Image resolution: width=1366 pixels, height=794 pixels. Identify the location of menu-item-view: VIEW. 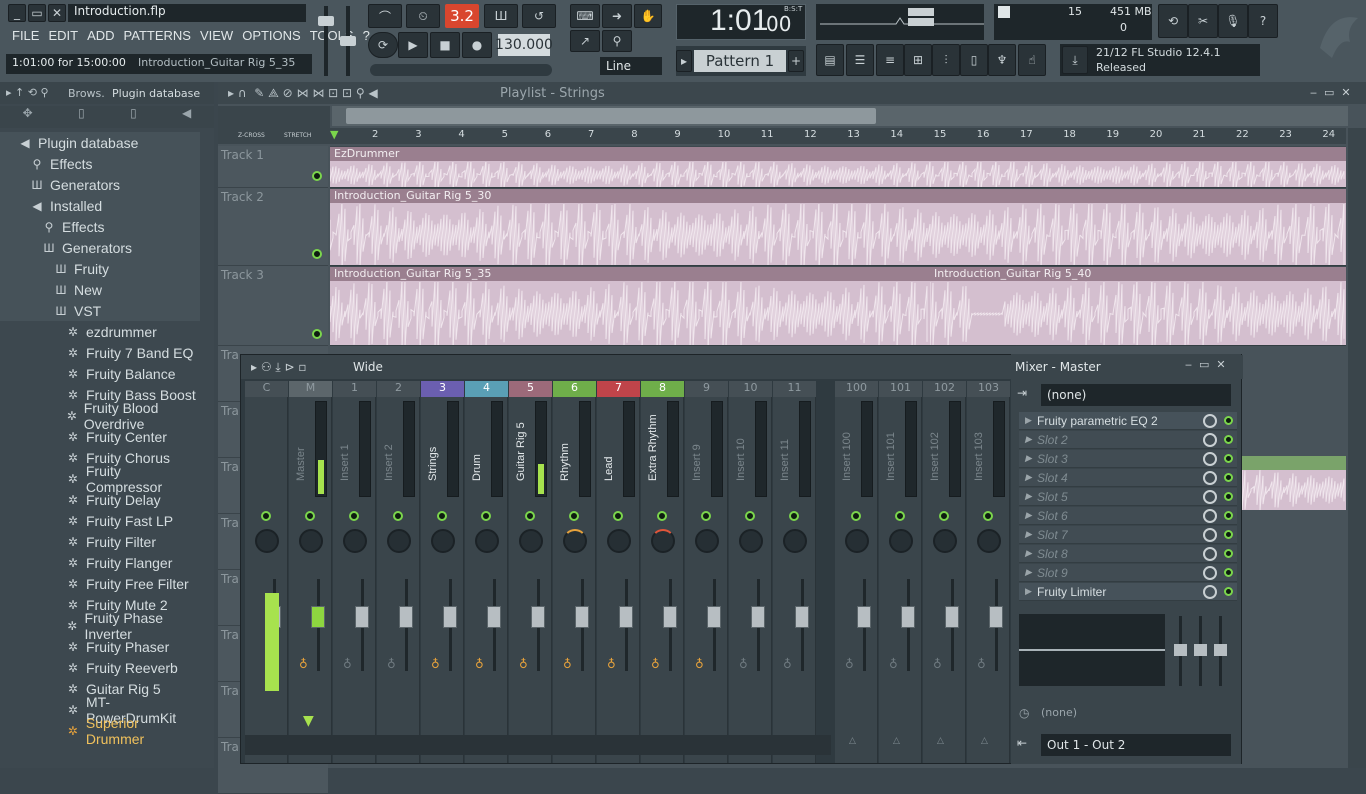
(216, 35).